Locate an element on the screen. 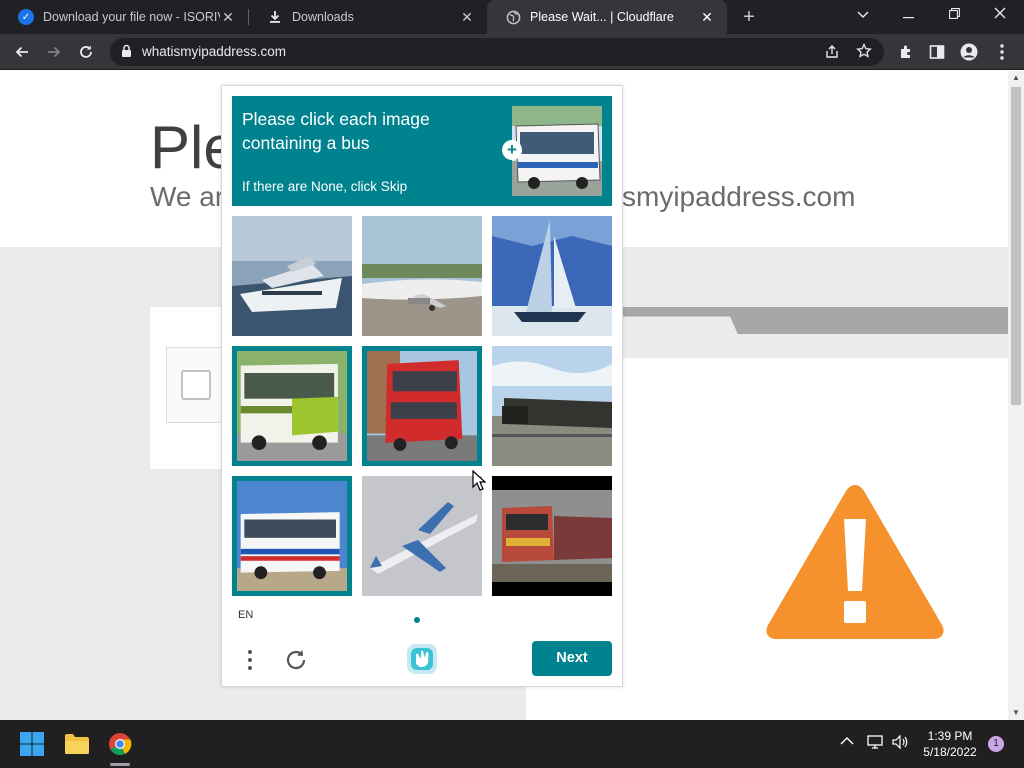 Image resolution: width=1024 pixels, height=768 pixels. page-subtitle-domain: smyipaddress.com is located at coordinates (739, 196).